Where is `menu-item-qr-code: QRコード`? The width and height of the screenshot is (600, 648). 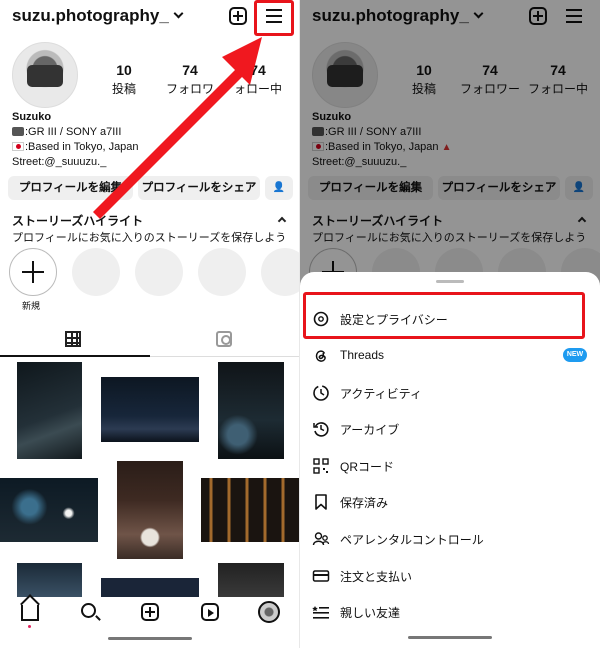
menu-item-qr-code: QRコード is located at coordinates (450, 466).